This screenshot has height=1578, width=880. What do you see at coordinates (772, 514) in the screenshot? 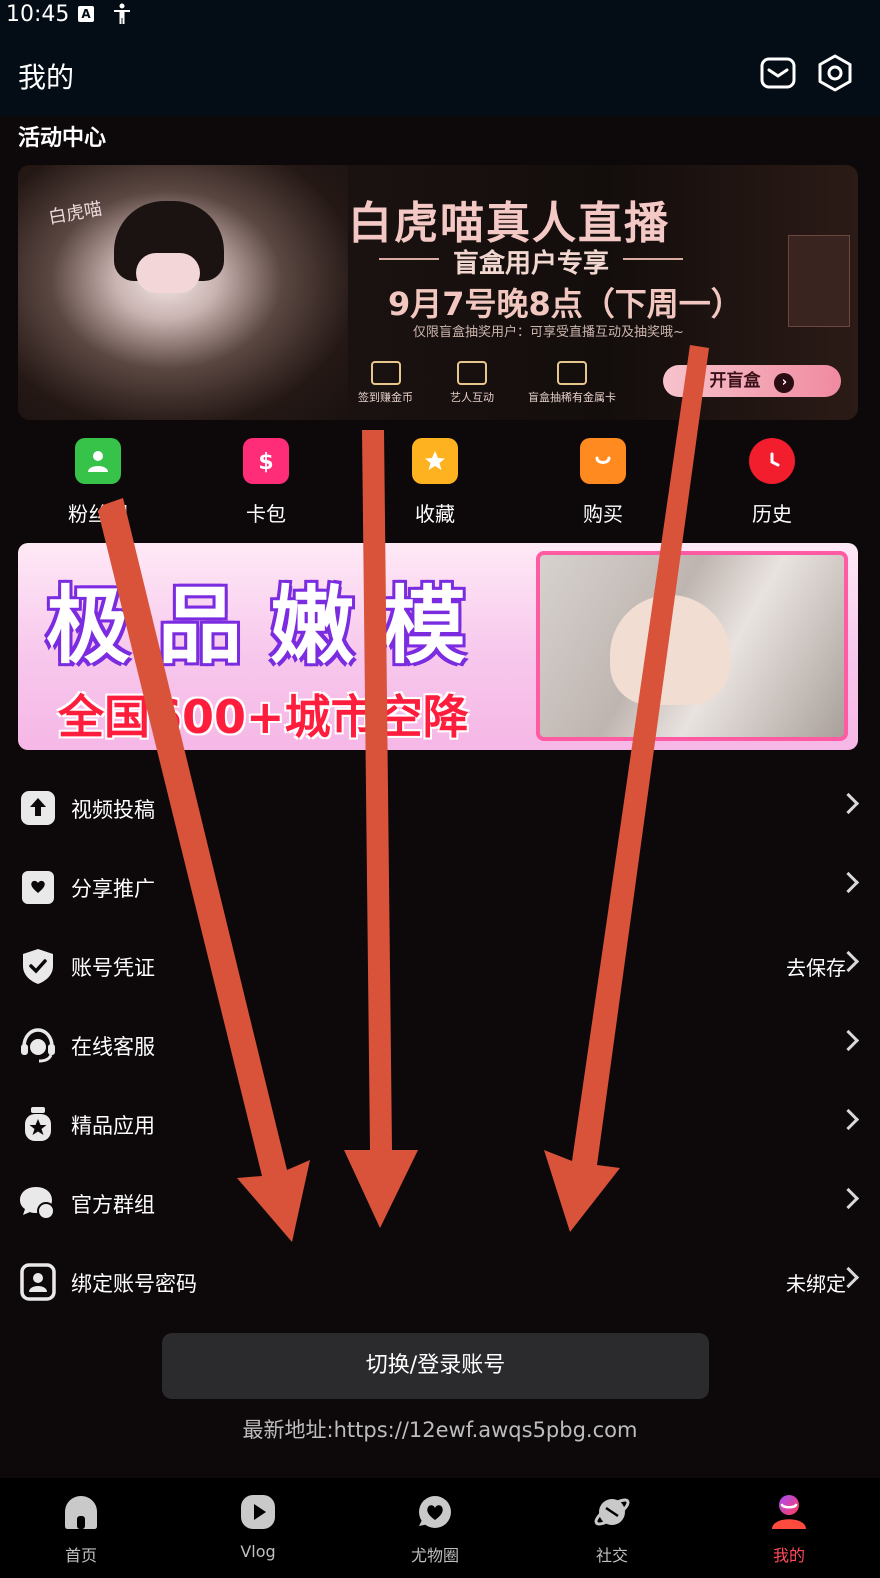
I see `quick-action-label: 历史` at bounding box center [772, 514].